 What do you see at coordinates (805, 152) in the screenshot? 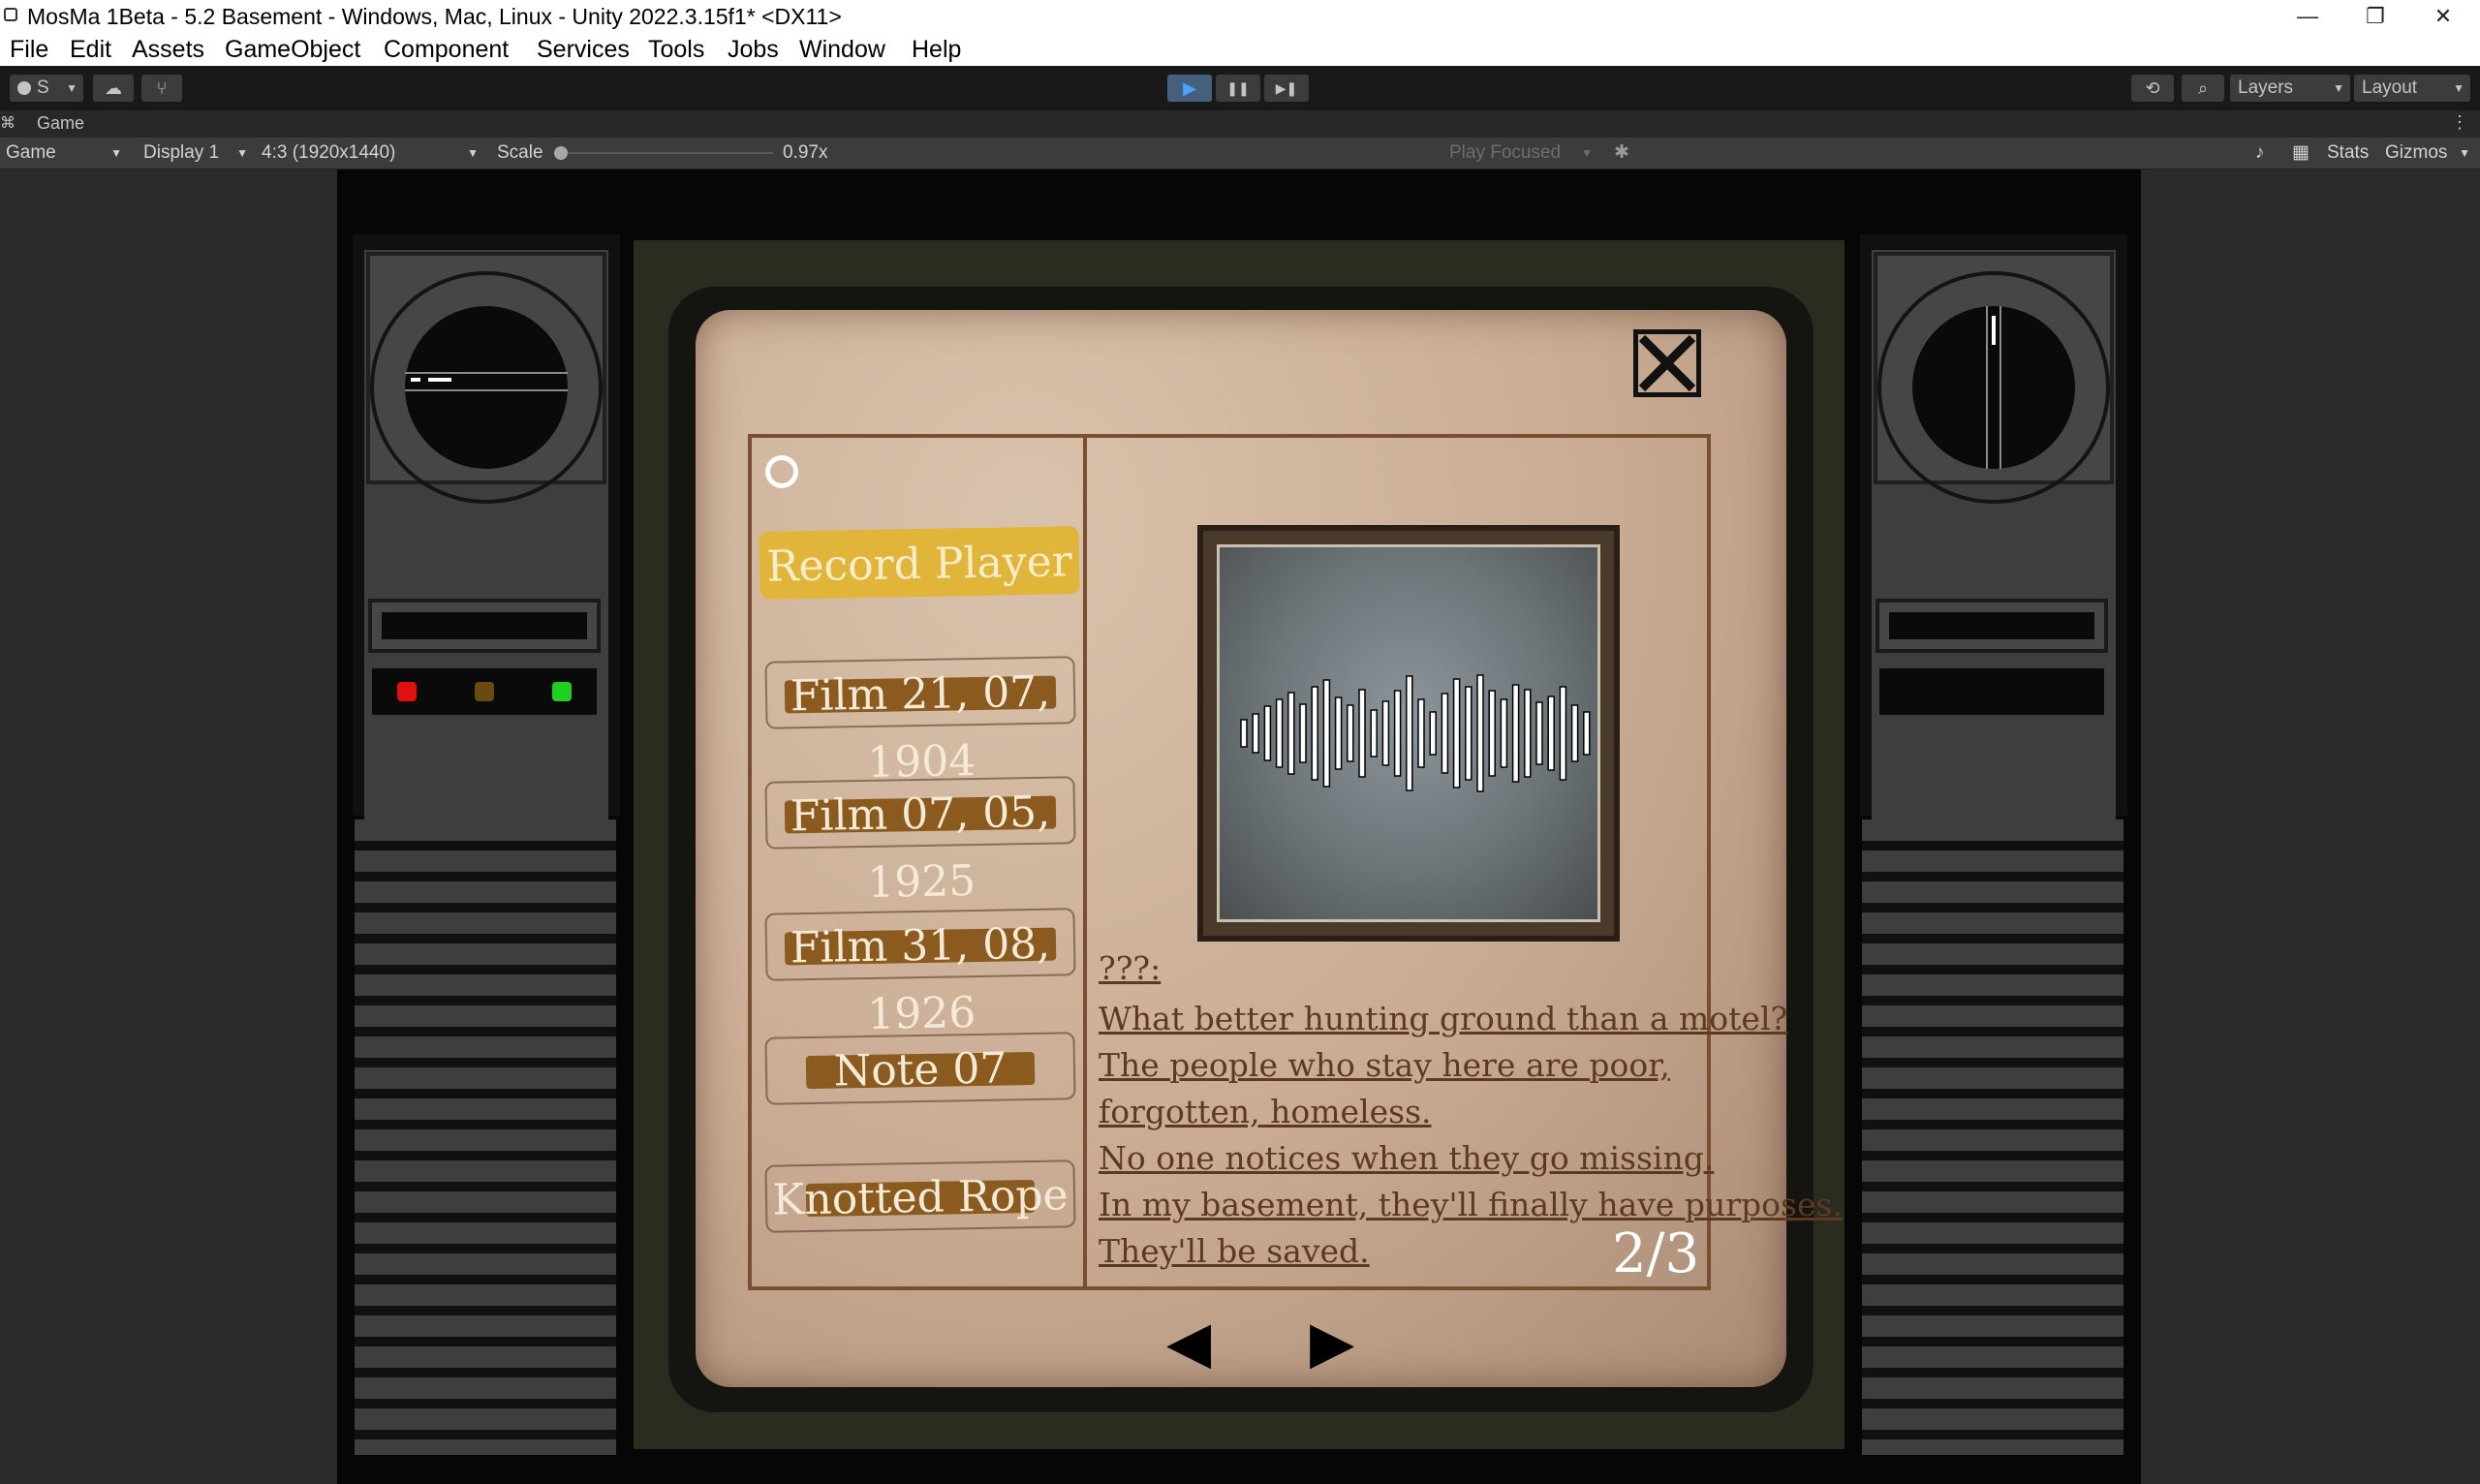
I see `scale-value: 0.97x` at bounding box center [805, 152].